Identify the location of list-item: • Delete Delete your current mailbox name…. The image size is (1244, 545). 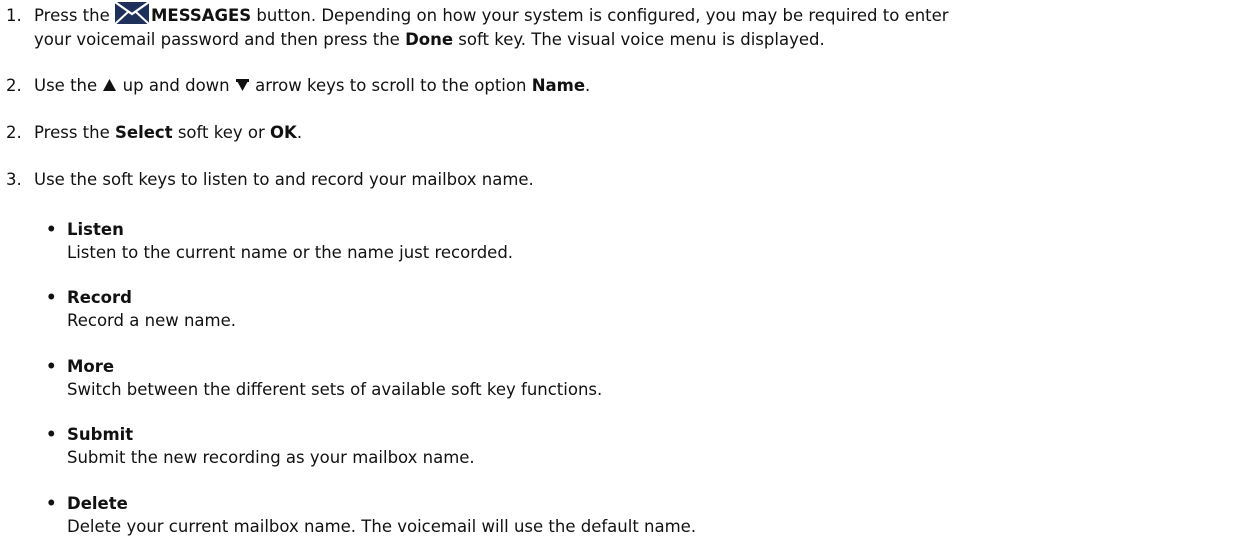
(621, 515).